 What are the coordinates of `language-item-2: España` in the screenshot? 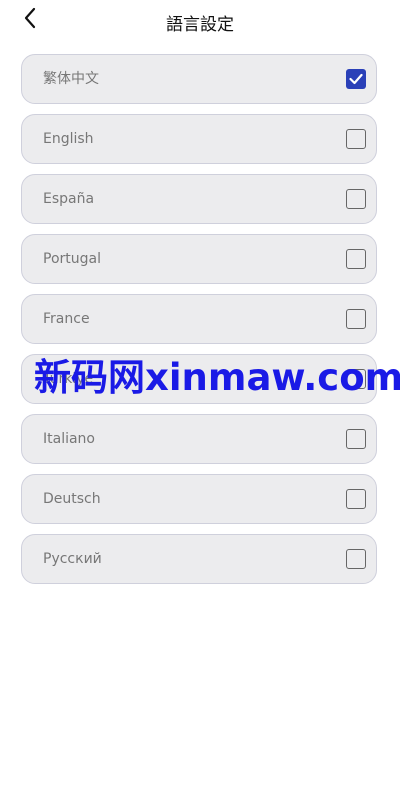 It's located at (199, 199).